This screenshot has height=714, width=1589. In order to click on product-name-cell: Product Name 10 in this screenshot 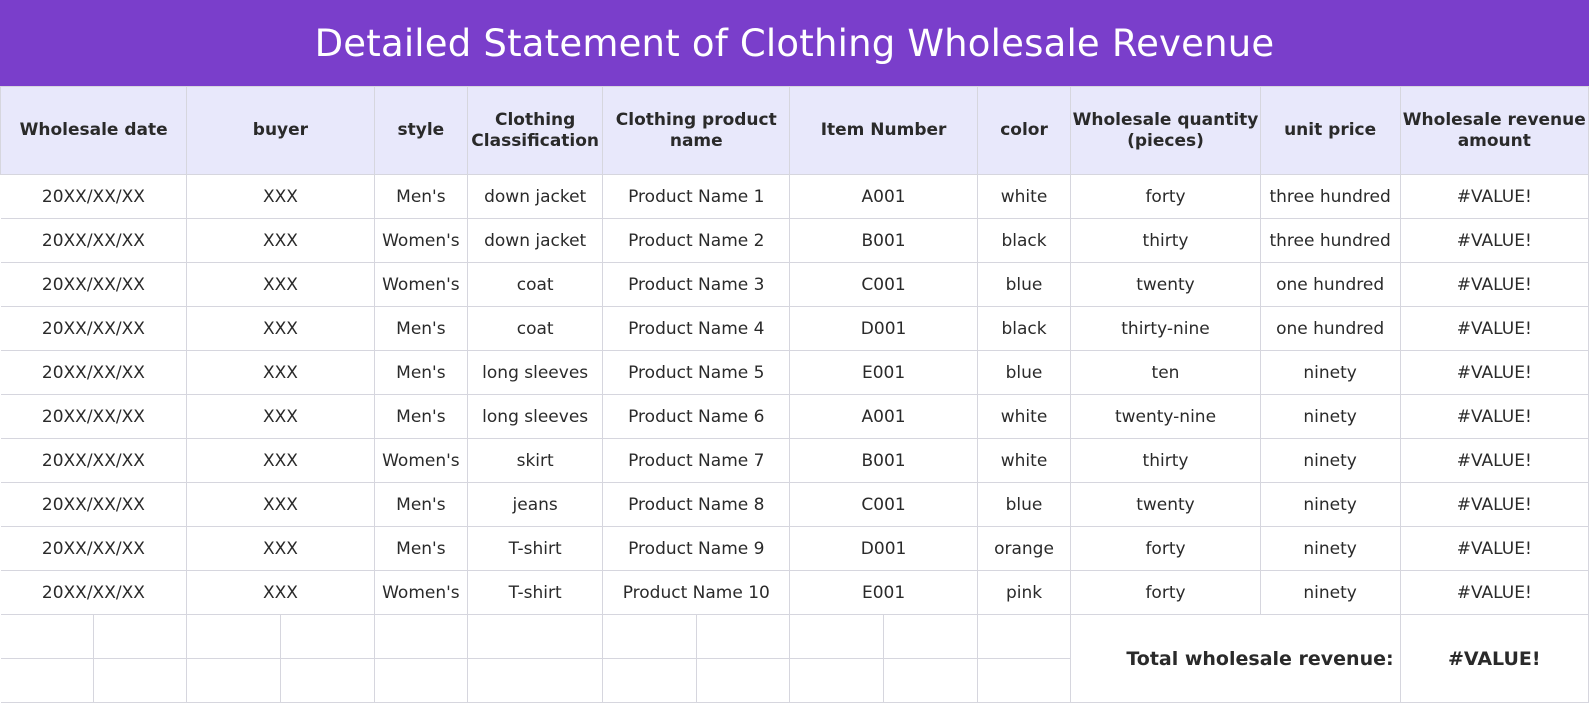, I will do `click(696, 592)`.